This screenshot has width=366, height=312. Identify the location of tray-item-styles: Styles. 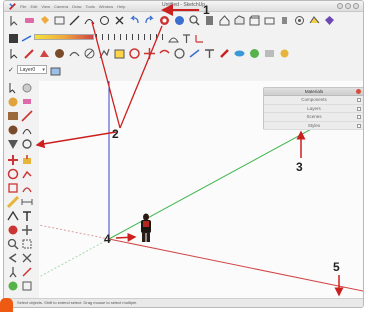
(313, 126).